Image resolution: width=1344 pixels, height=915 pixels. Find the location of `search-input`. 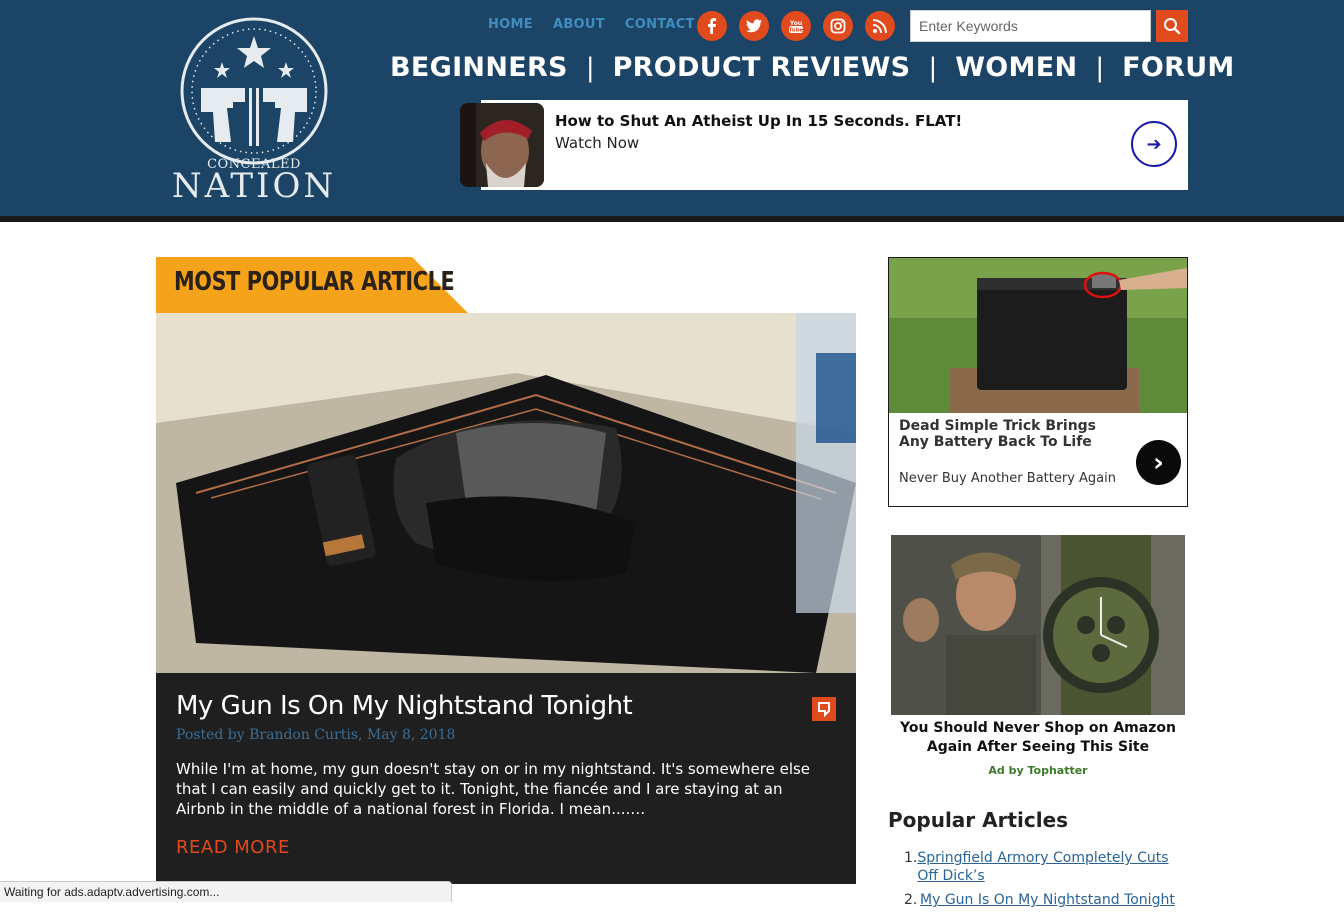

search-input is located at coordinates (1030, 26).